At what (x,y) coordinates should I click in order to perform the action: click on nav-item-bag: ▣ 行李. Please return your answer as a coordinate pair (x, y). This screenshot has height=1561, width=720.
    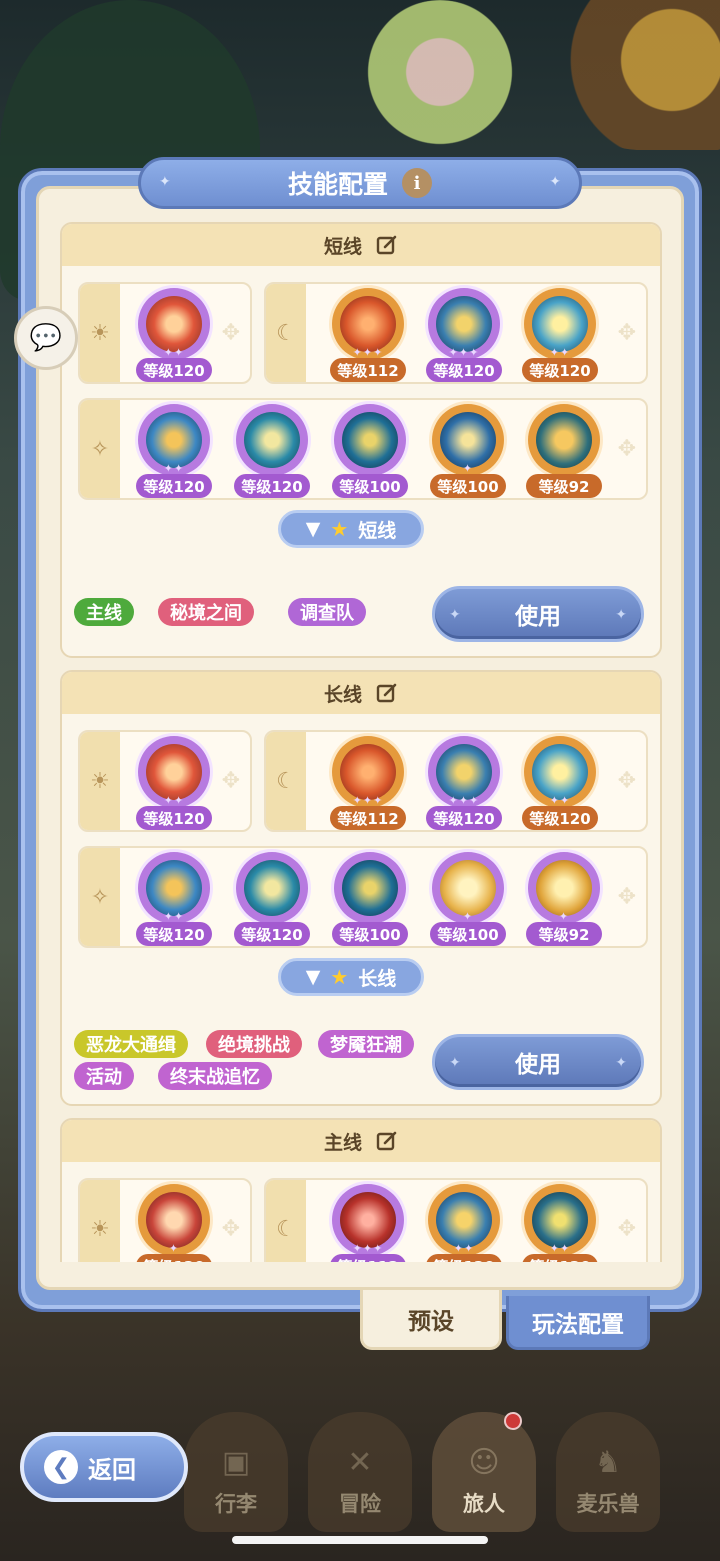
    Looking at the image, I should click on (236, 1472).